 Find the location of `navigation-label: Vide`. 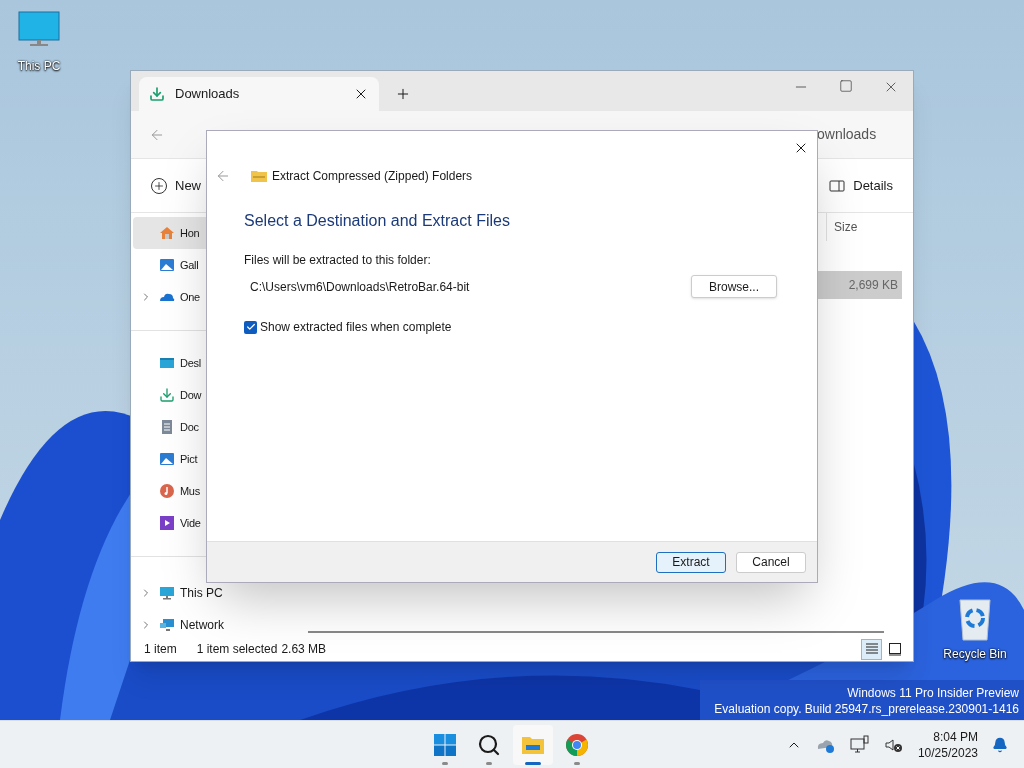

navigation-label: Vide is located at coordinates (190, 523).